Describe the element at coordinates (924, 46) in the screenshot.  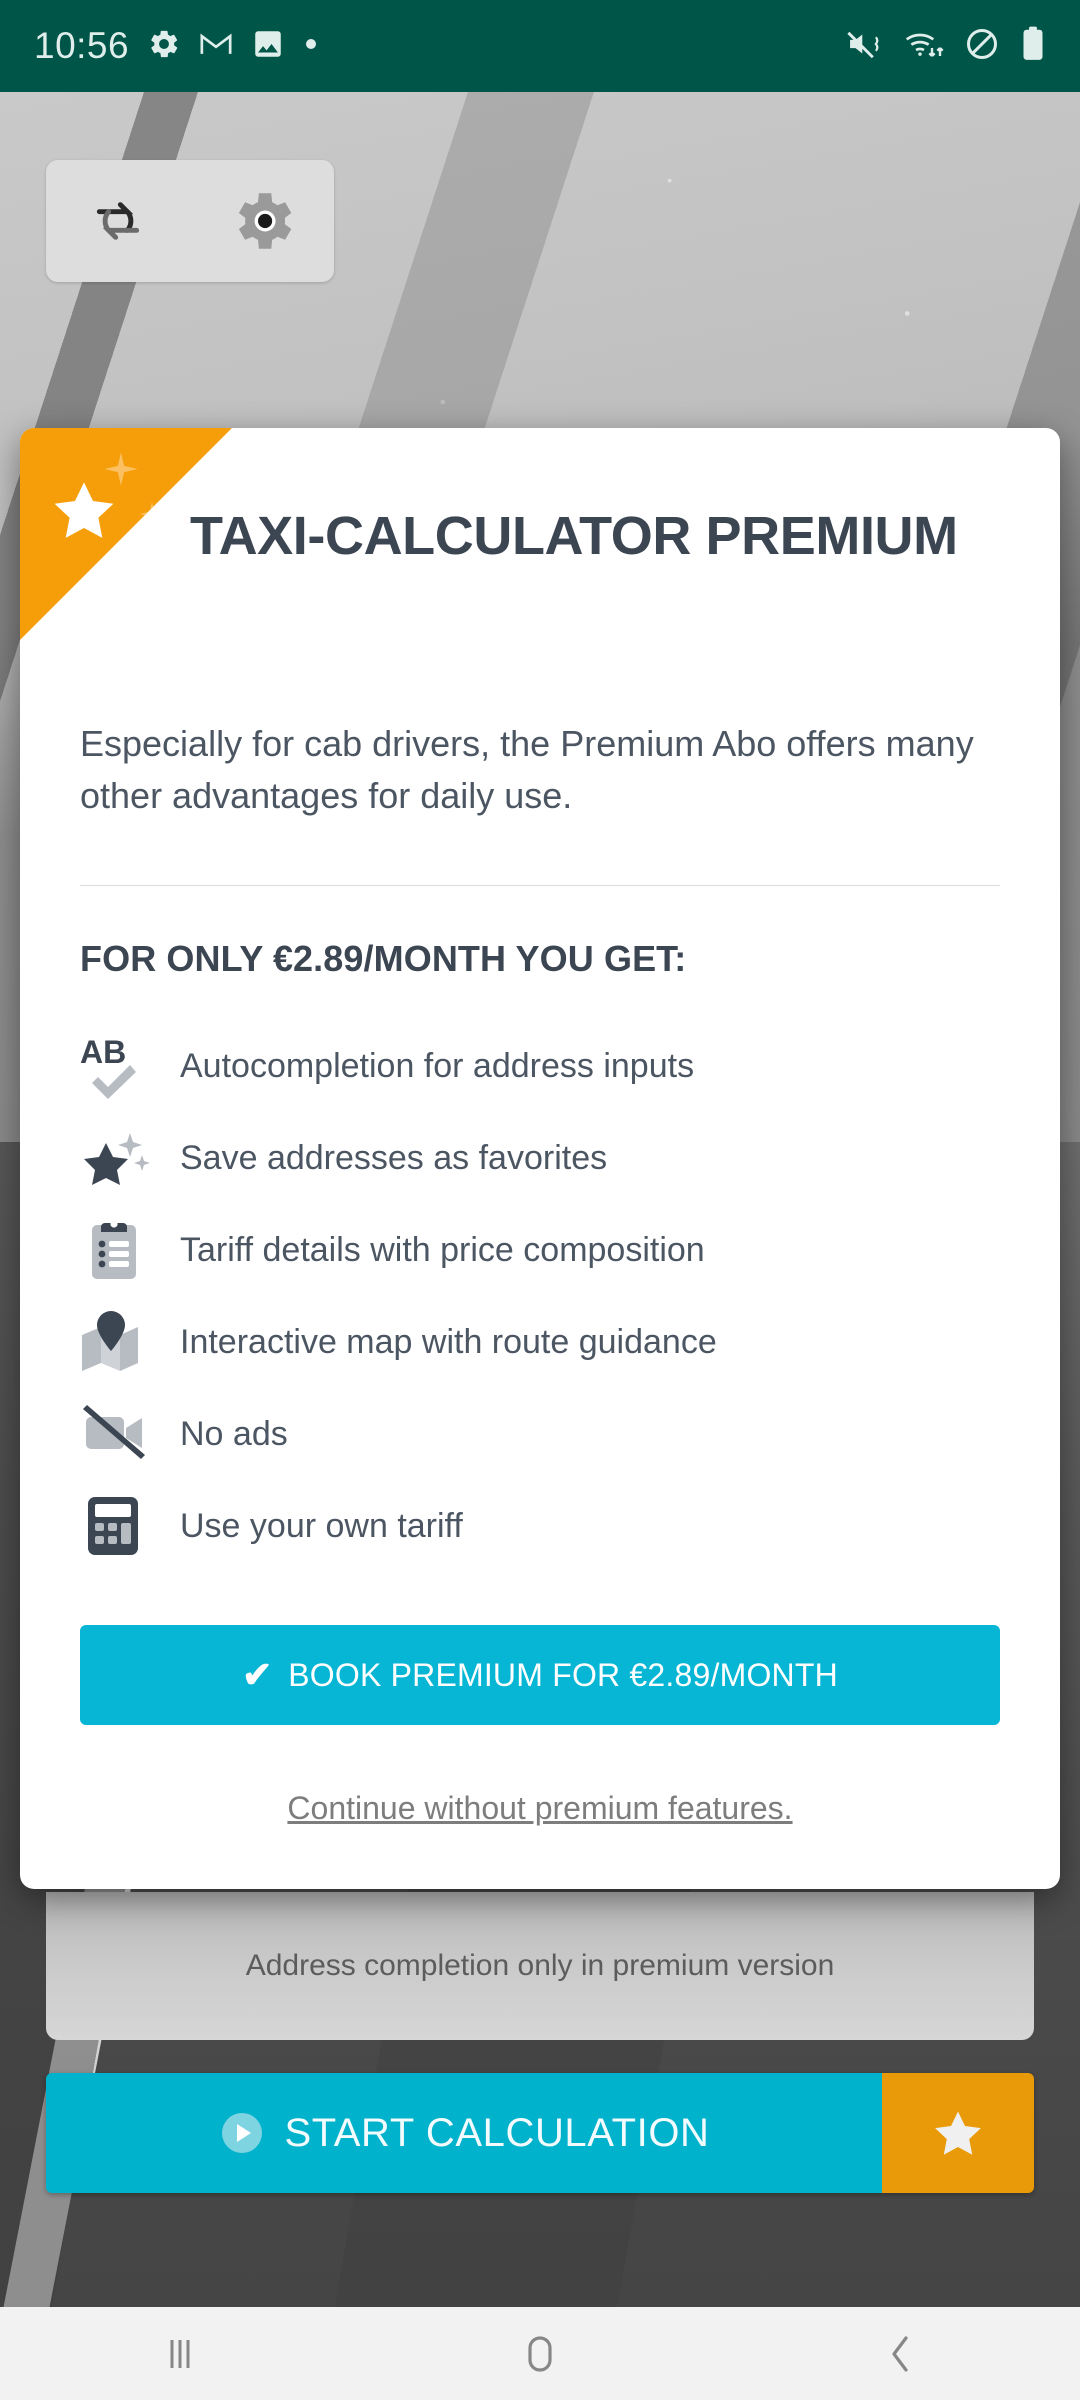
I see `wifi-icon` at that location.